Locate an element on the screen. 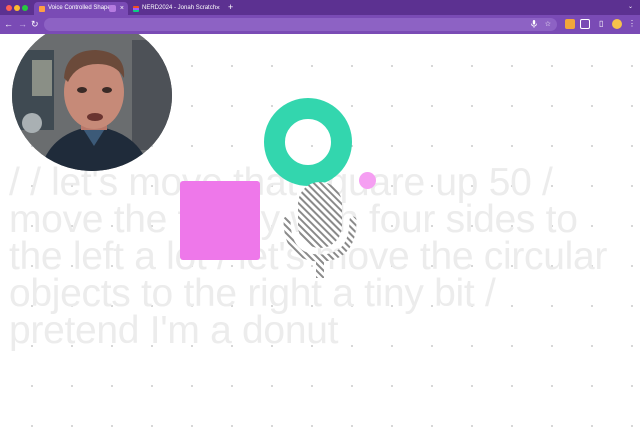 This screenshot has width=640, height=433. tab-title: Voice Controlled Shapes is located at coordinates (81, 8).